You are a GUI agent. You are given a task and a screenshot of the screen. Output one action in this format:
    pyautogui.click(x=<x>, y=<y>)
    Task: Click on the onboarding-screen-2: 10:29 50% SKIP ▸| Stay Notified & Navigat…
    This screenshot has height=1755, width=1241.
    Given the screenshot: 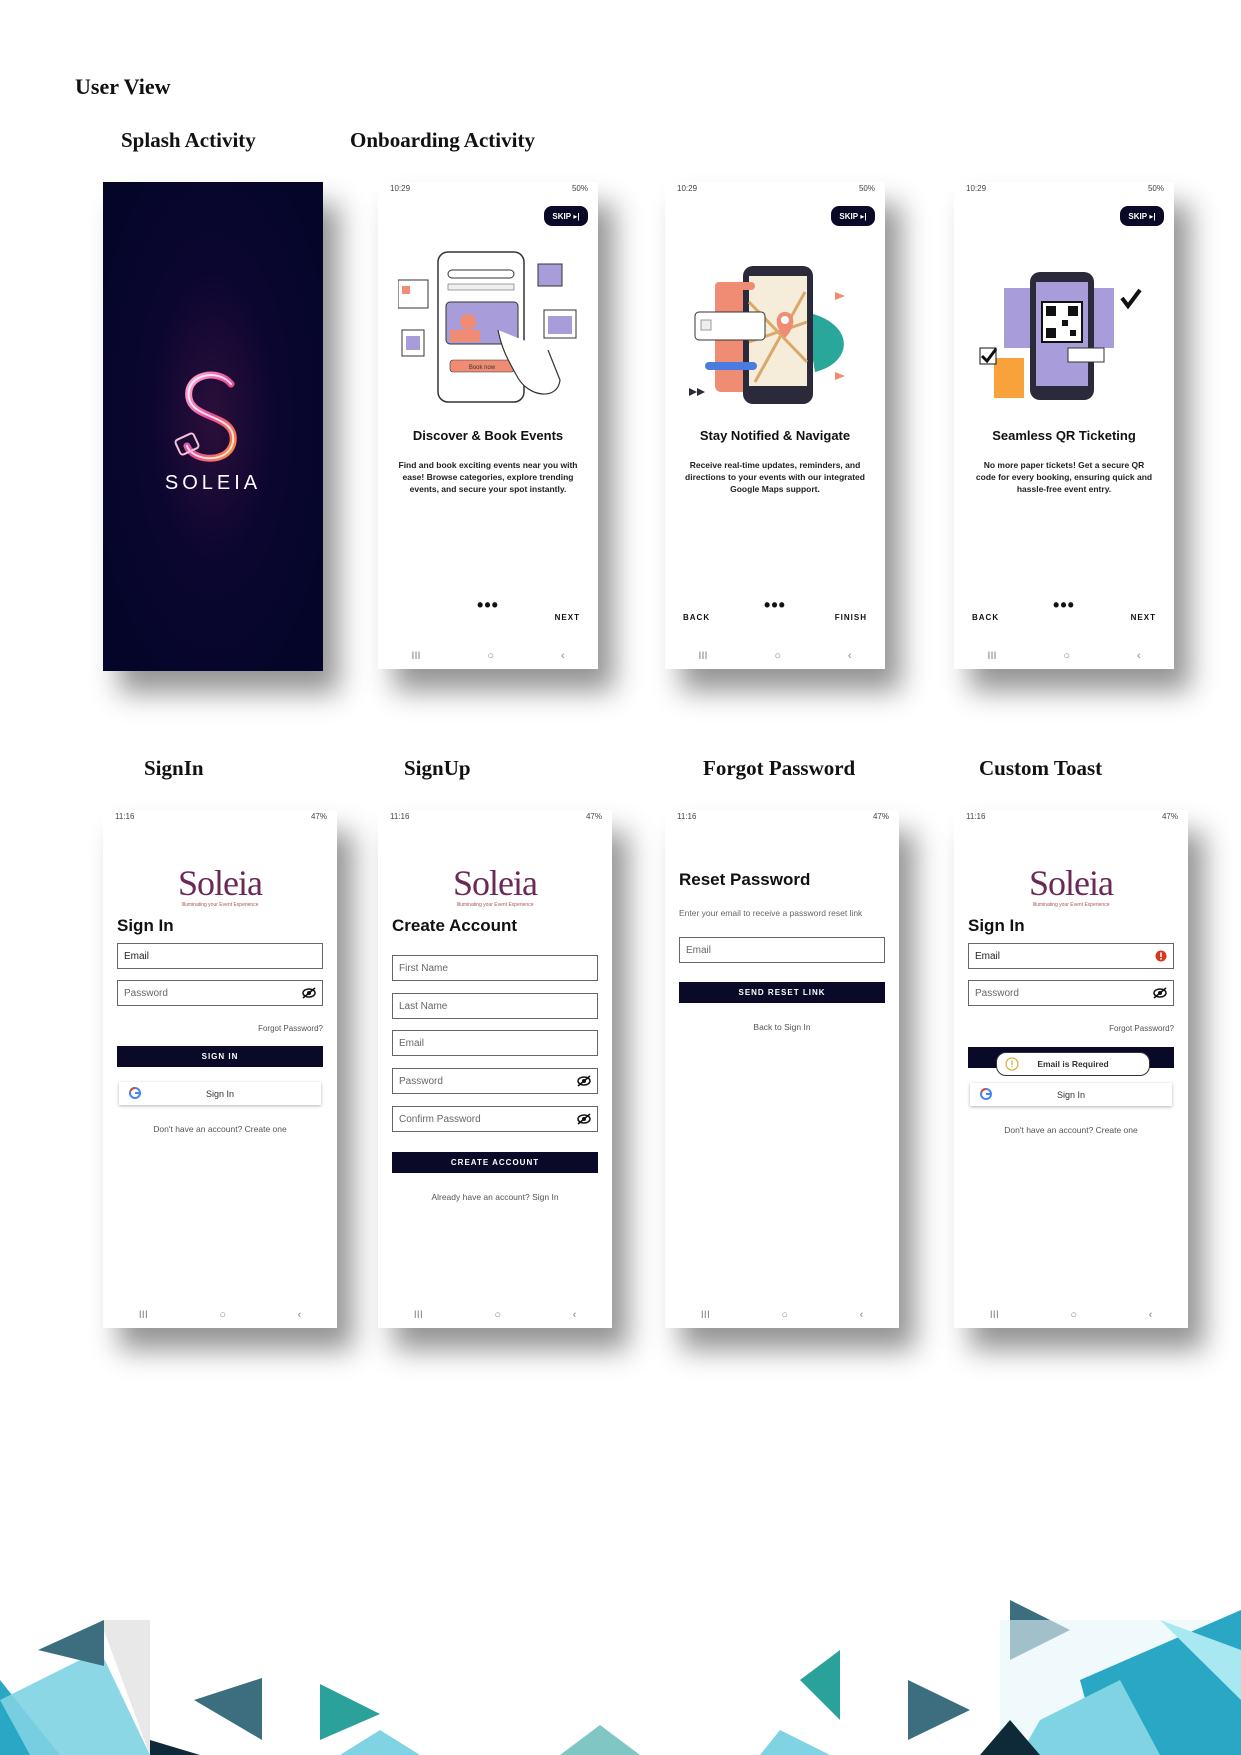 What is the action you would take?
    pyautogui.click(x=775, y=425)
    